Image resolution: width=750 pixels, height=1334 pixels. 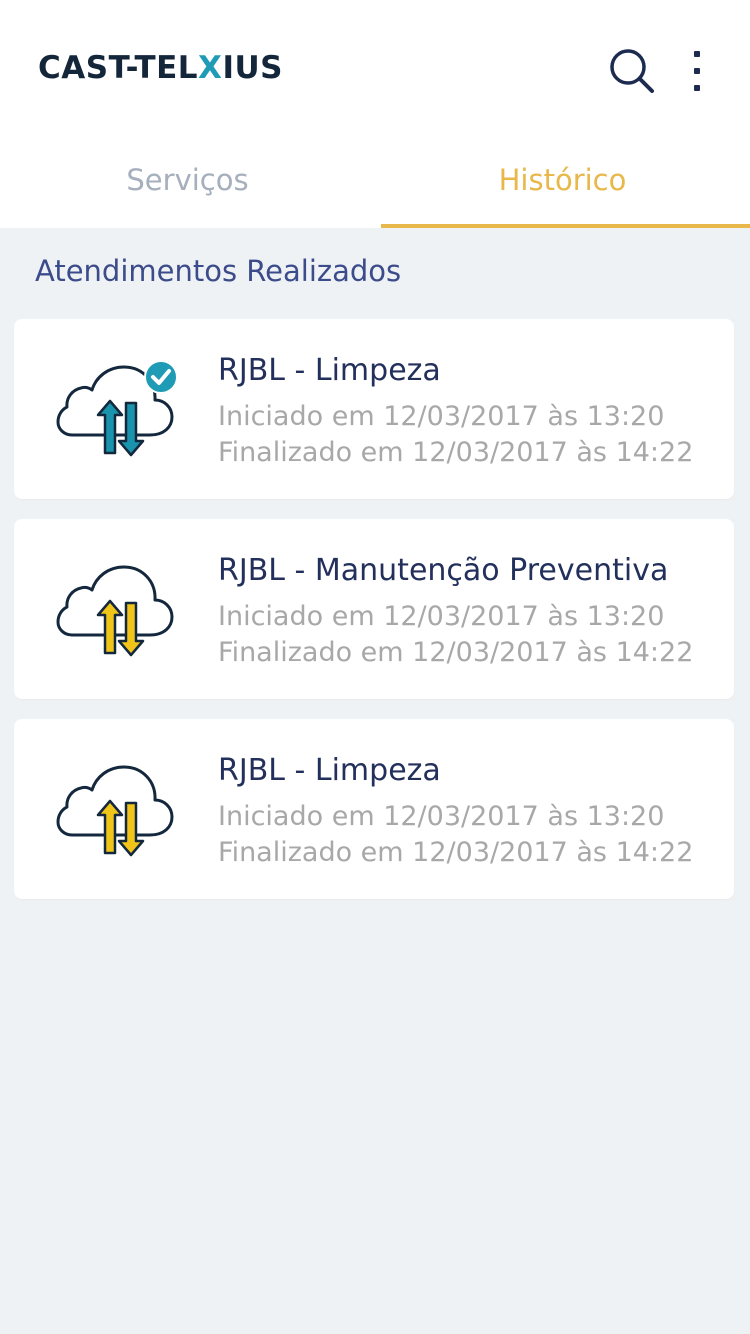 I want to click on search-icon, so click(x=632, y=71).